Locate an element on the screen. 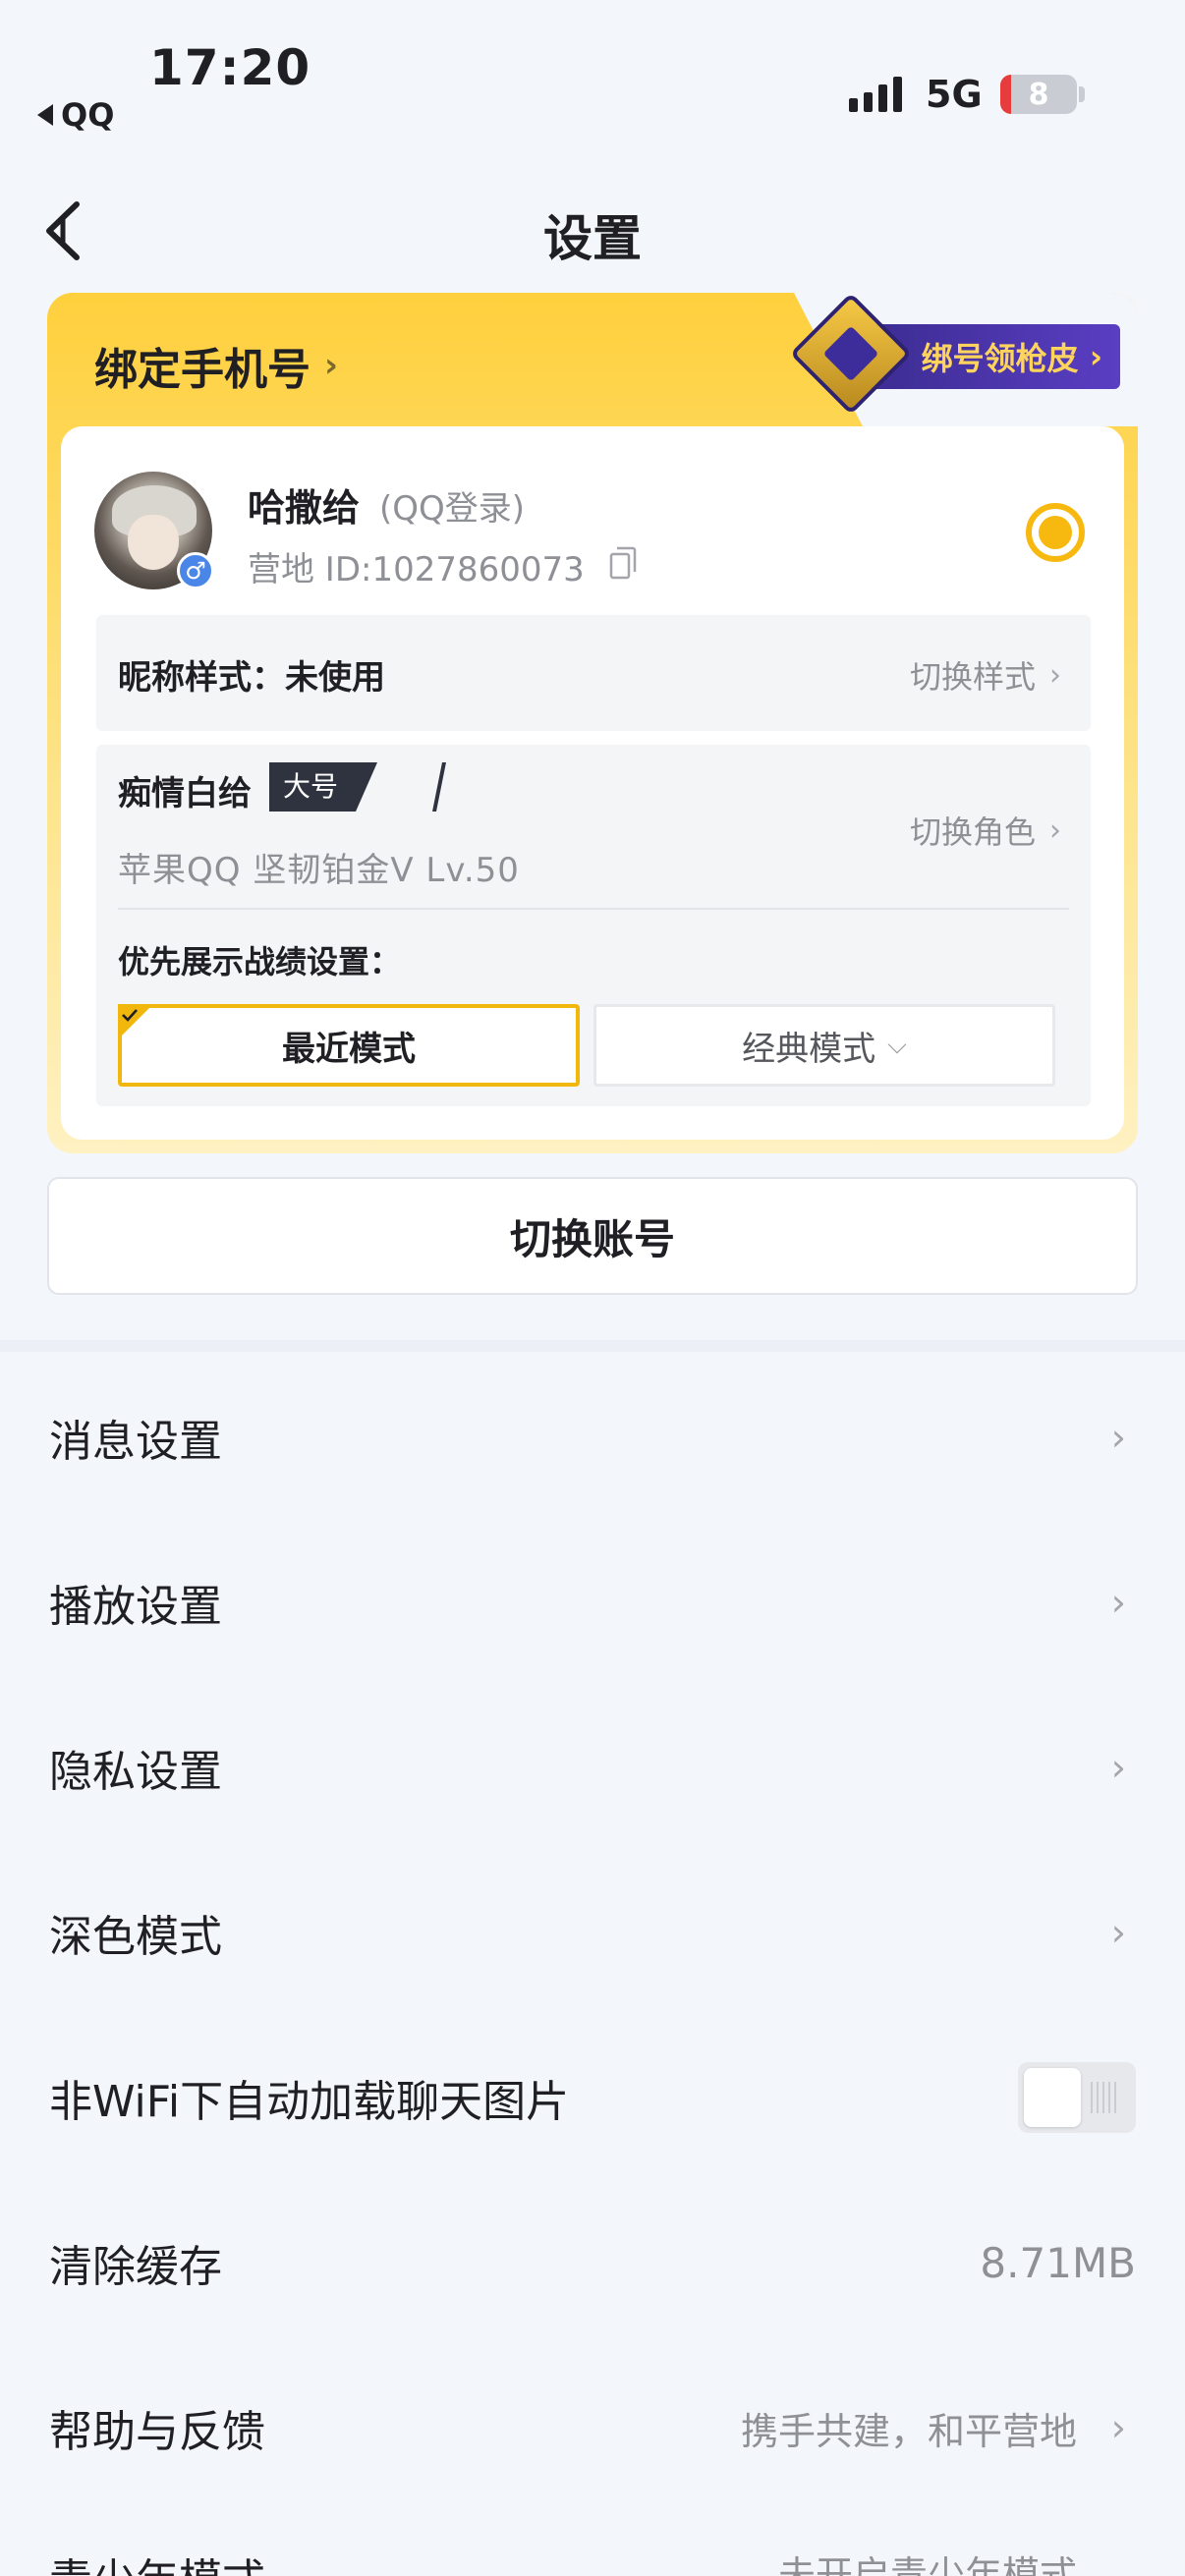 Image resolution: width=1185 pixels, height=2576 pixels. gun-skin-icon is located at coordinates (851, 354).